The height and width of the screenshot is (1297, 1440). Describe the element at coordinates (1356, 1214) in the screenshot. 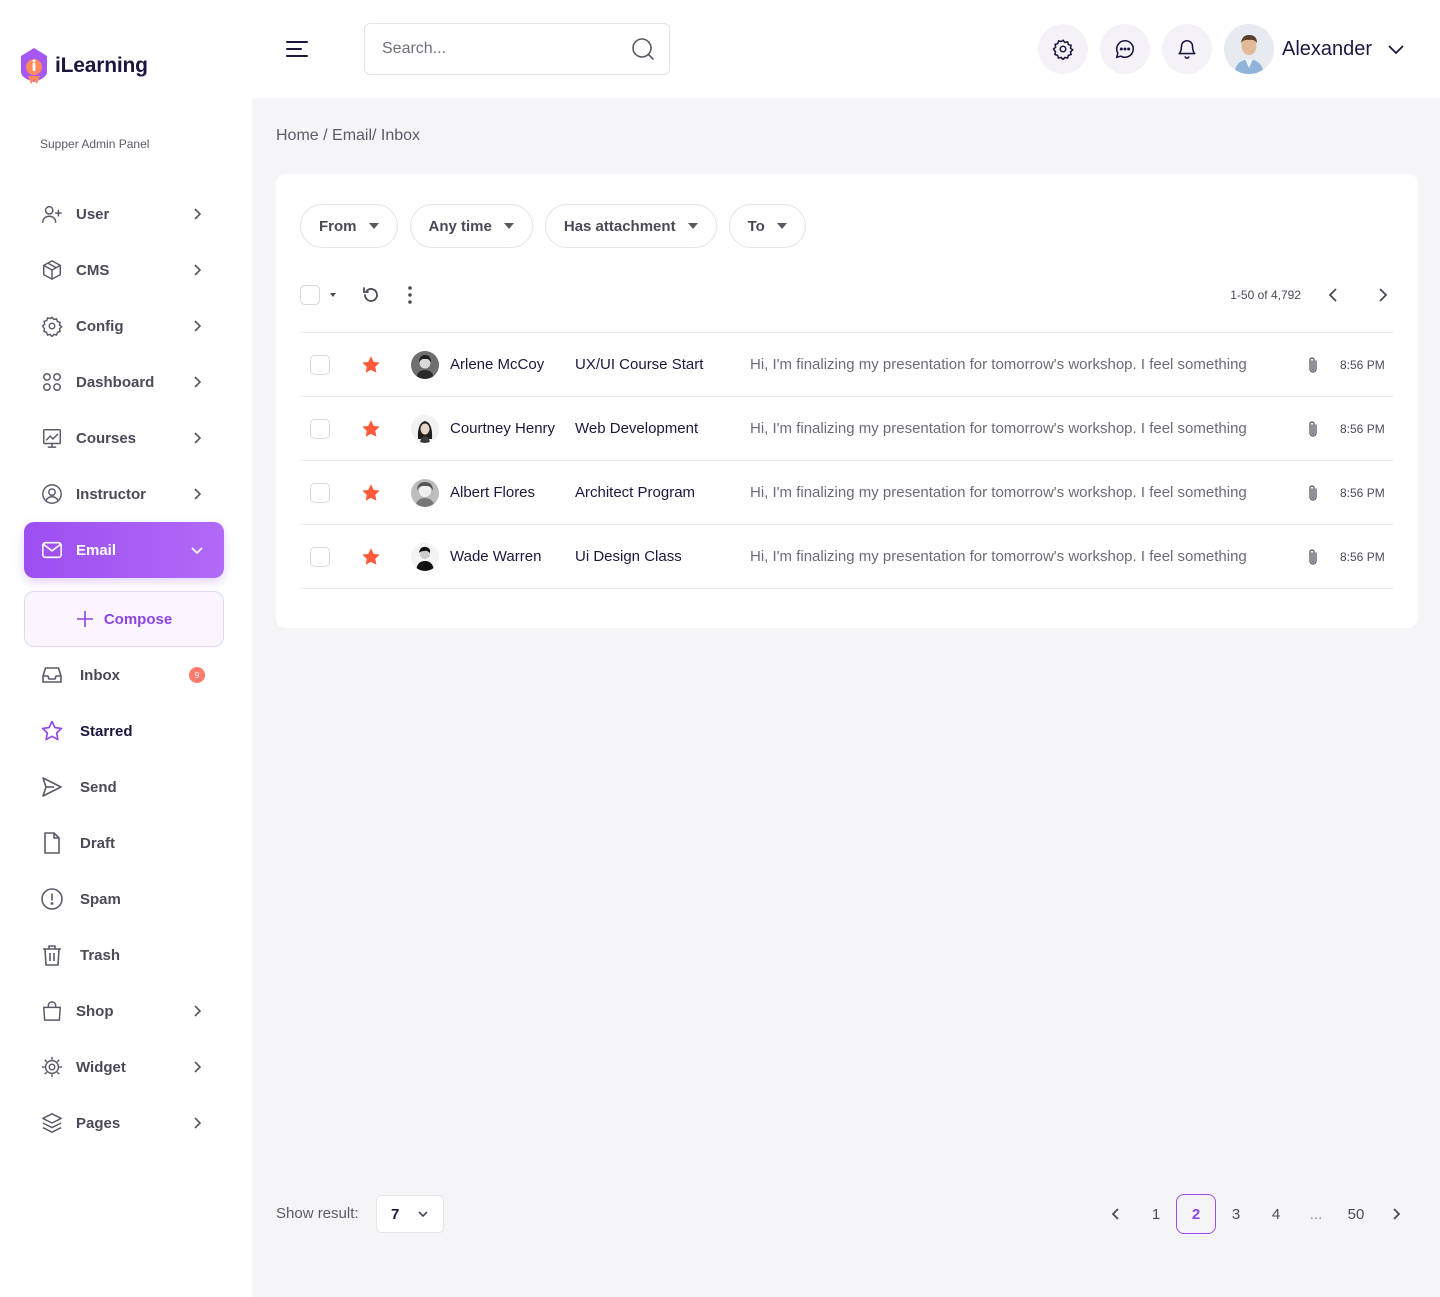

I see `pagination-page: 50` at that location.